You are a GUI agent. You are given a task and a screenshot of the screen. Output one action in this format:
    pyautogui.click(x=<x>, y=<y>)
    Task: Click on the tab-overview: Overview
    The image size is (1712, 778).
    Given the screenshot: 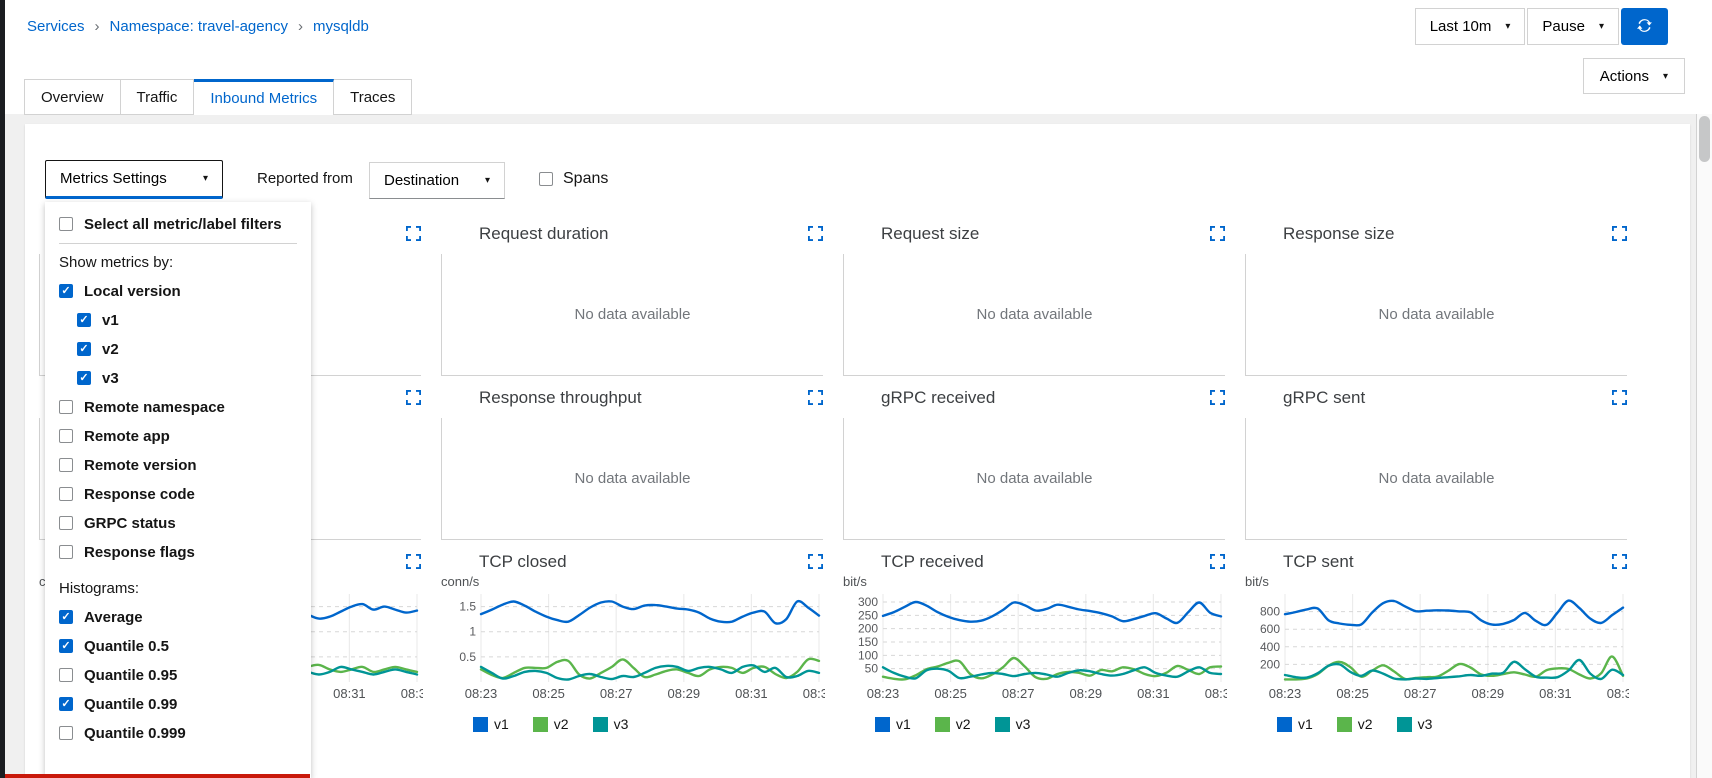 What is the action you would take?
    pyautogui.click(x=72, y=97)
    